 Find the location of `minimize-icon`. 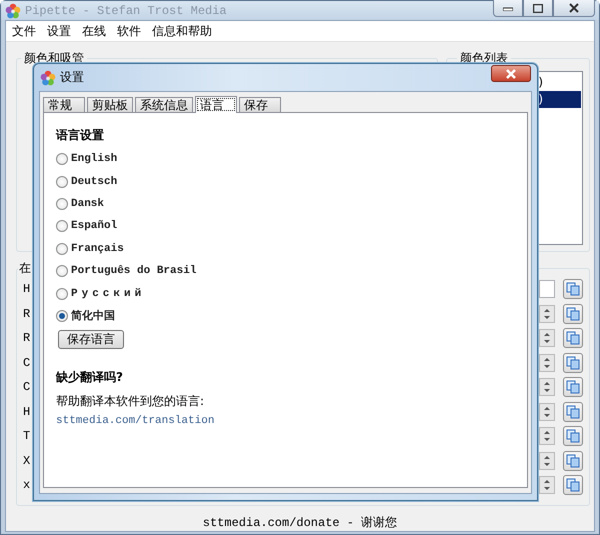

minimize-icon is located at coordinates (508, 8).